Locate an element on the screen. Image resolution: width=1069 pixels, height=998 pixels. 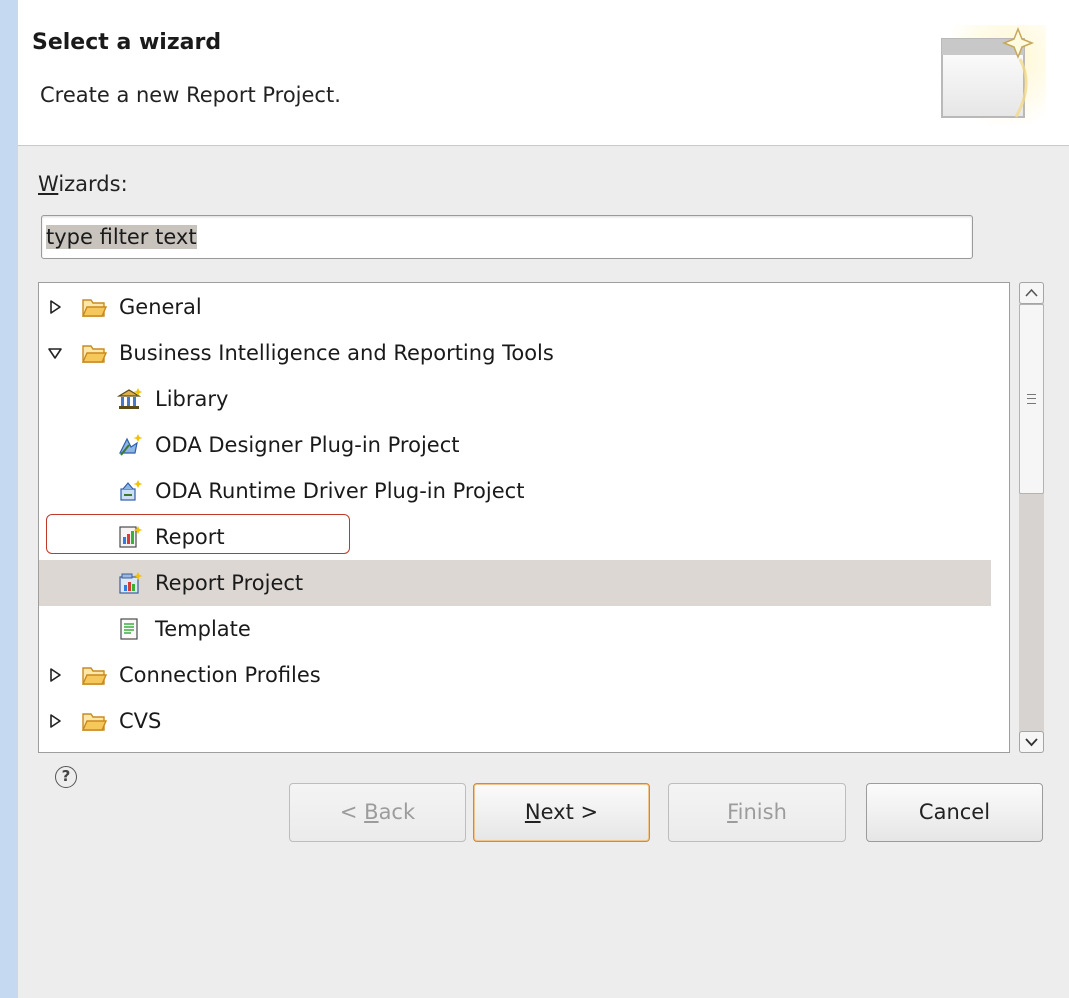
scroll-down-button is located at coordinates (1031, 742).